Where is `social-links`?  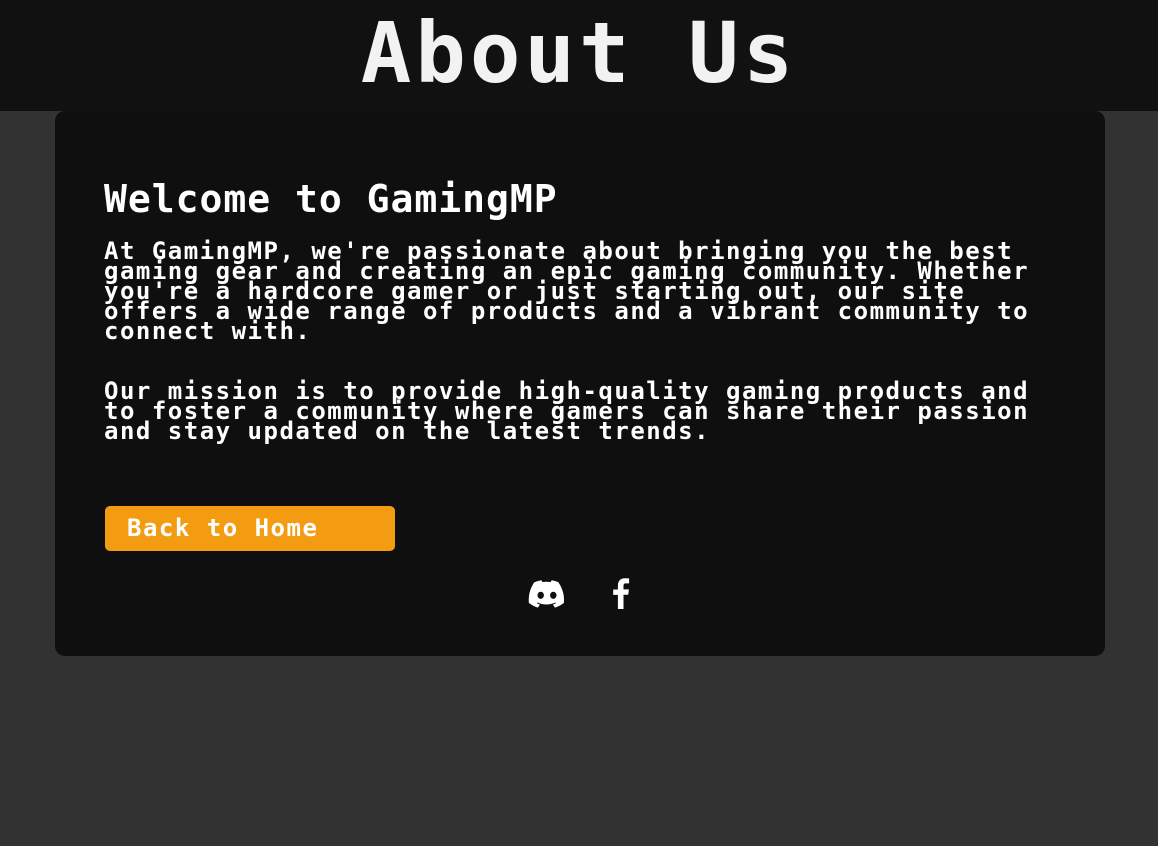 social-links is located at coordinates (580, 593).